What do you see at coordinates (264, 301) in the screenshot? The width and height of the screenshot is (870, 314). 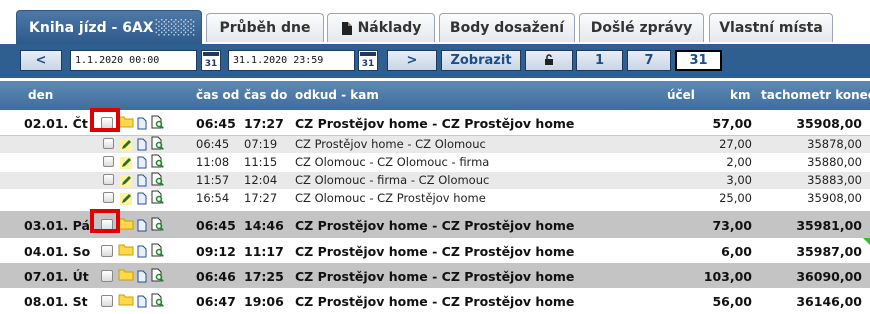 I see `time-to: 19:06` at bounding box center [264, 301].